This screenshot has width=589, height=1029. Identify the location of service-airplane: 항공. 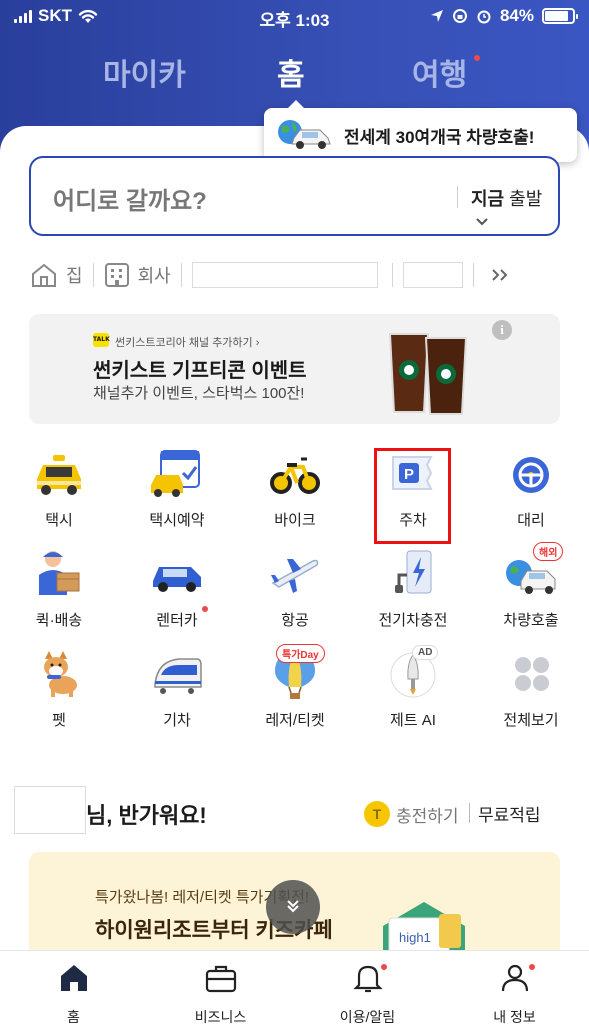
(295, 587).